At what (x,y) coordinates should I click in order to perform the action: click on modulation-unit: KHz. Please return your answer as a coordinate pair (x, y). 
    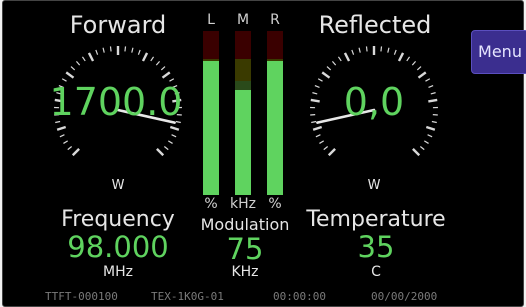
    Looking at the image, I should click on (245, 272).